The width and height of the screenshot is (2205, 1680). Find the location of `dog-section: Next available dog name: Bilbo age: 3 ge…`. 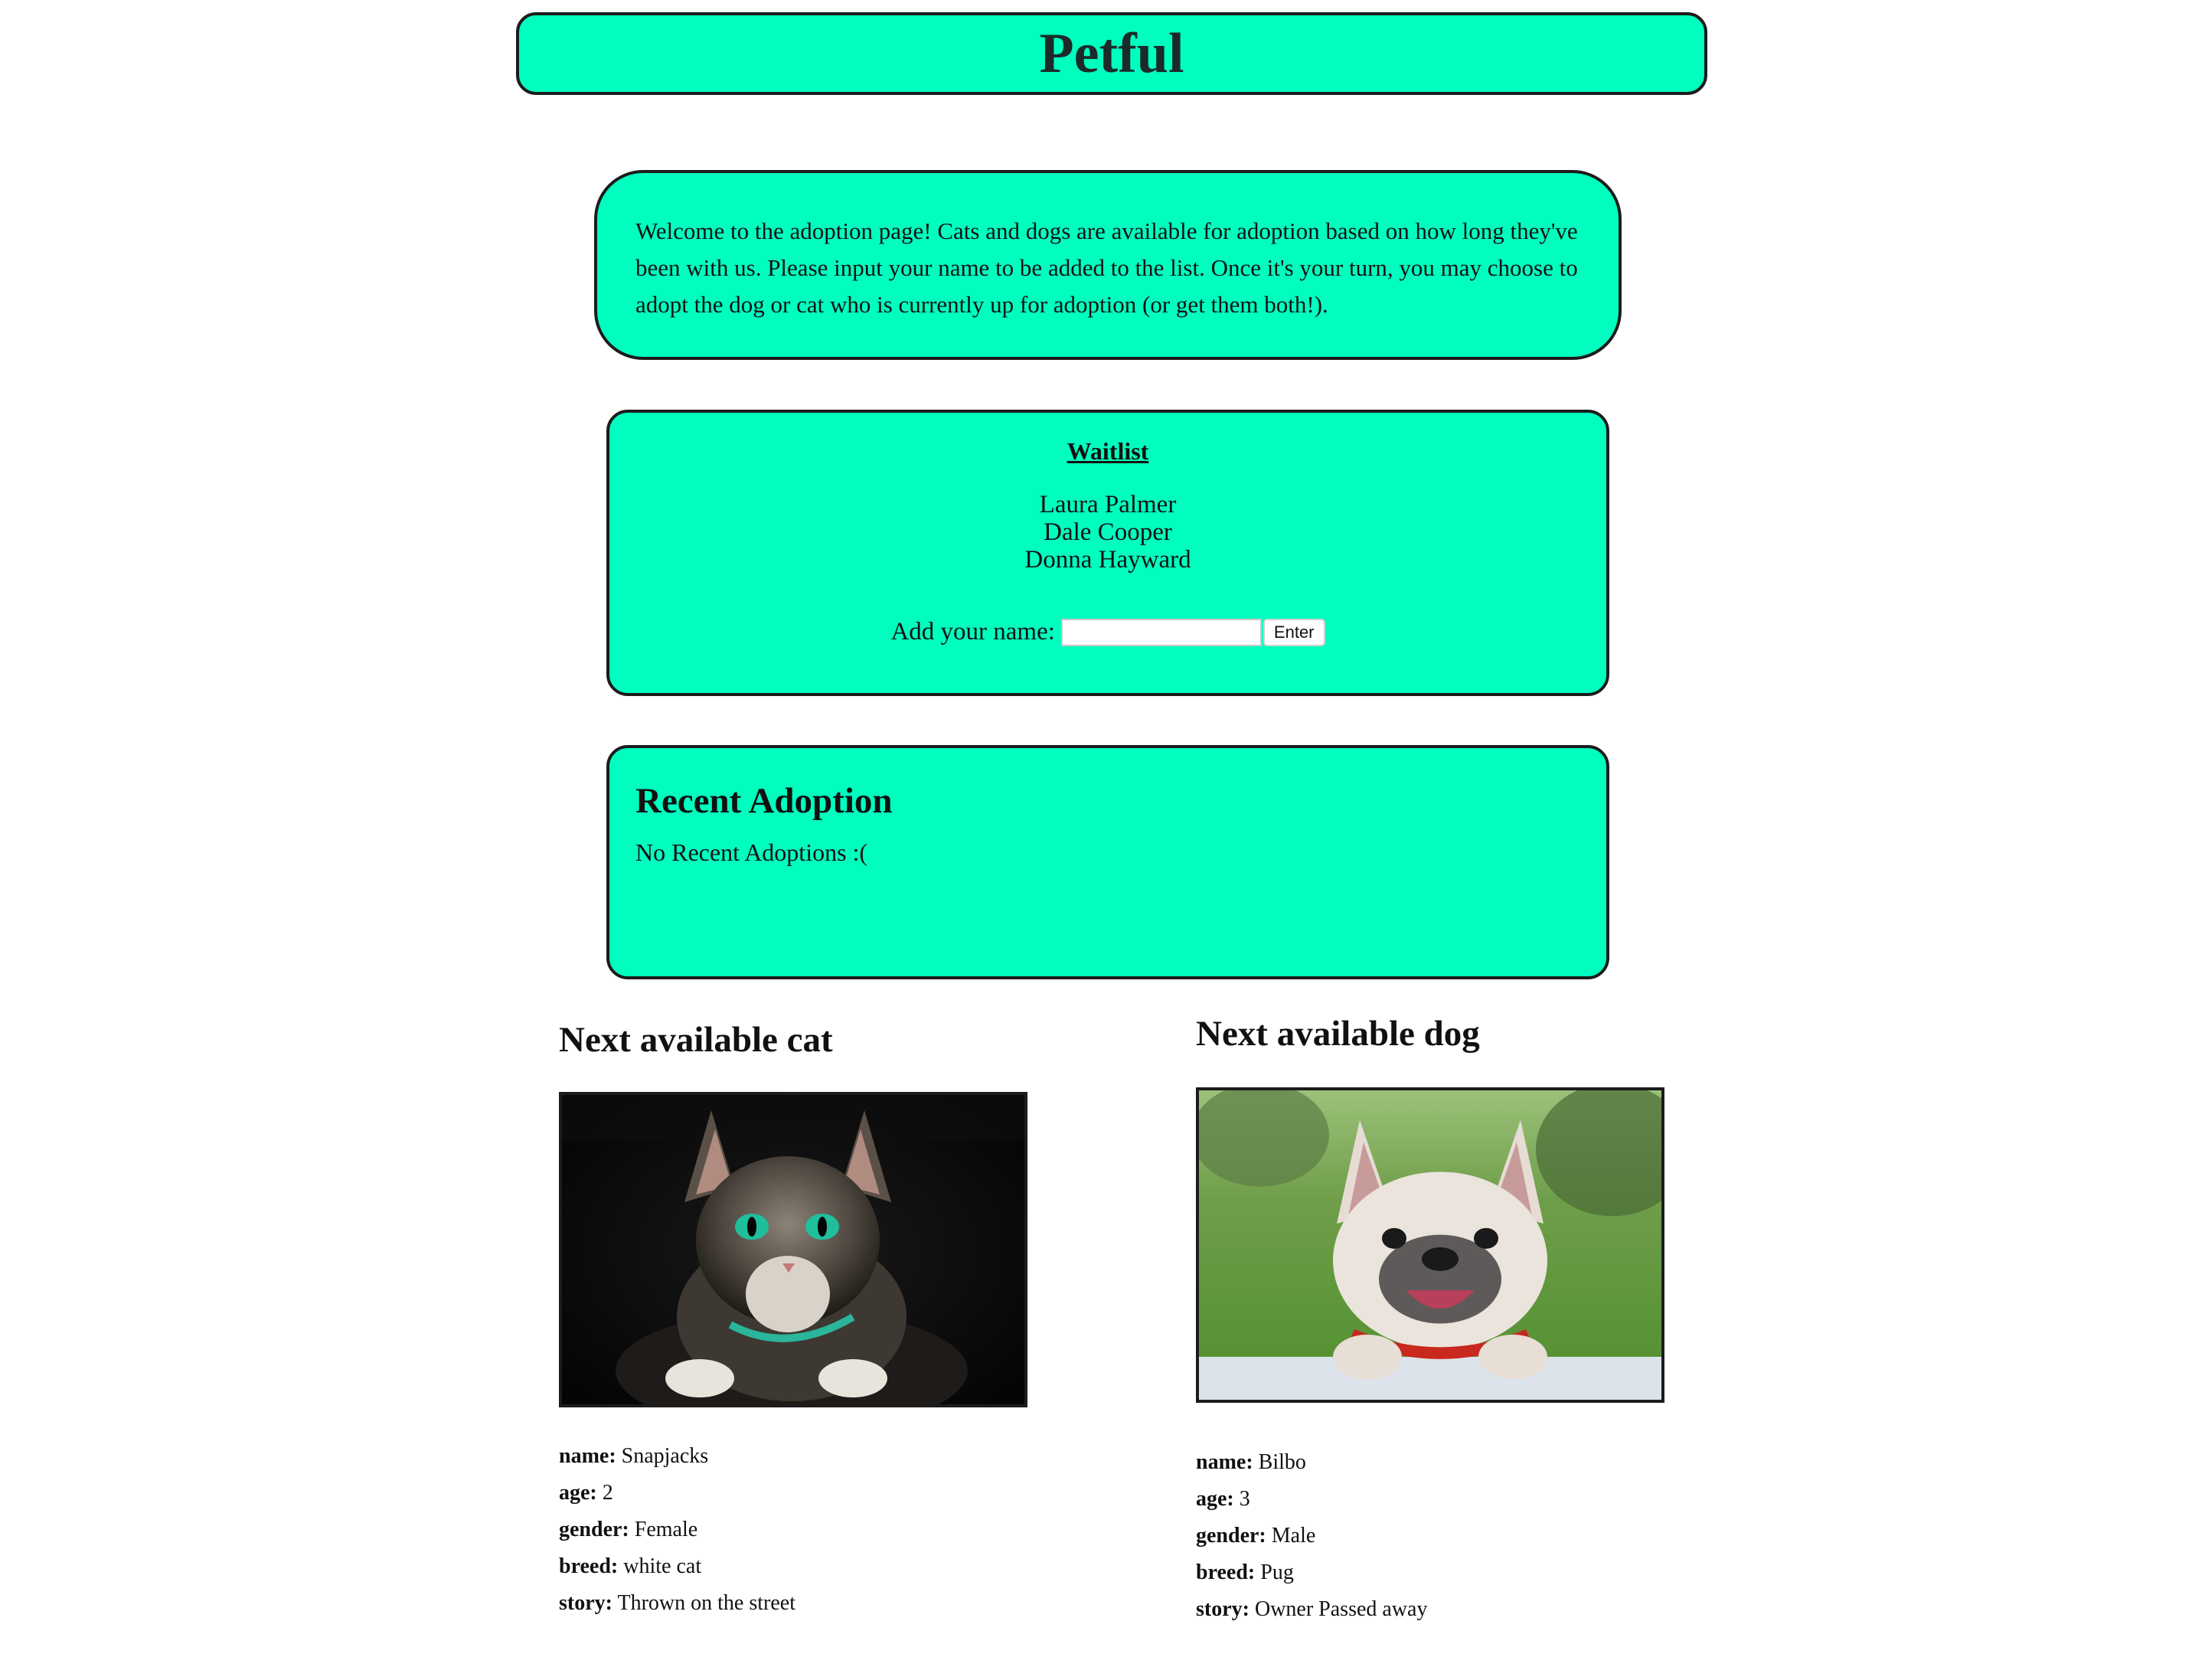

dog-section: Next available dog name: Bilbo age: 3 ge… is located at coordinates (1433, 1315).